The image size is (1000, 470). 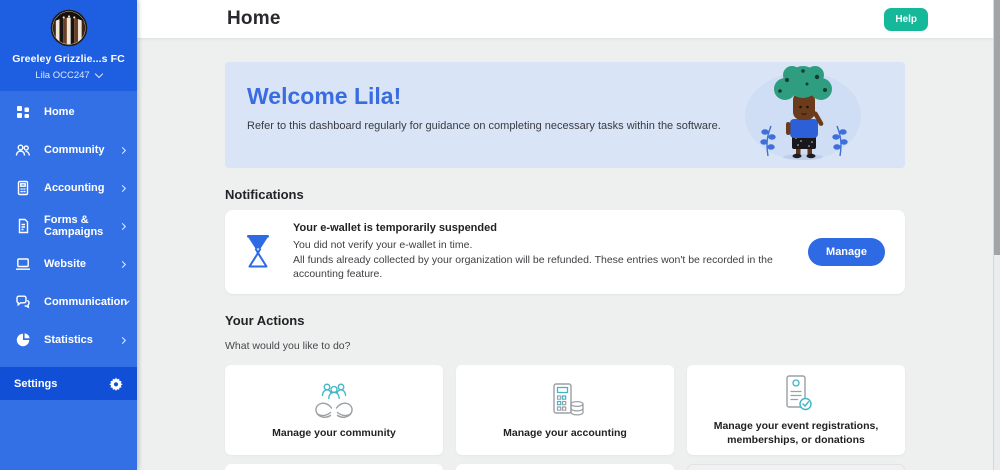 I want to click on sidebar-item-communication: Communication, so click(x=68, y=302).